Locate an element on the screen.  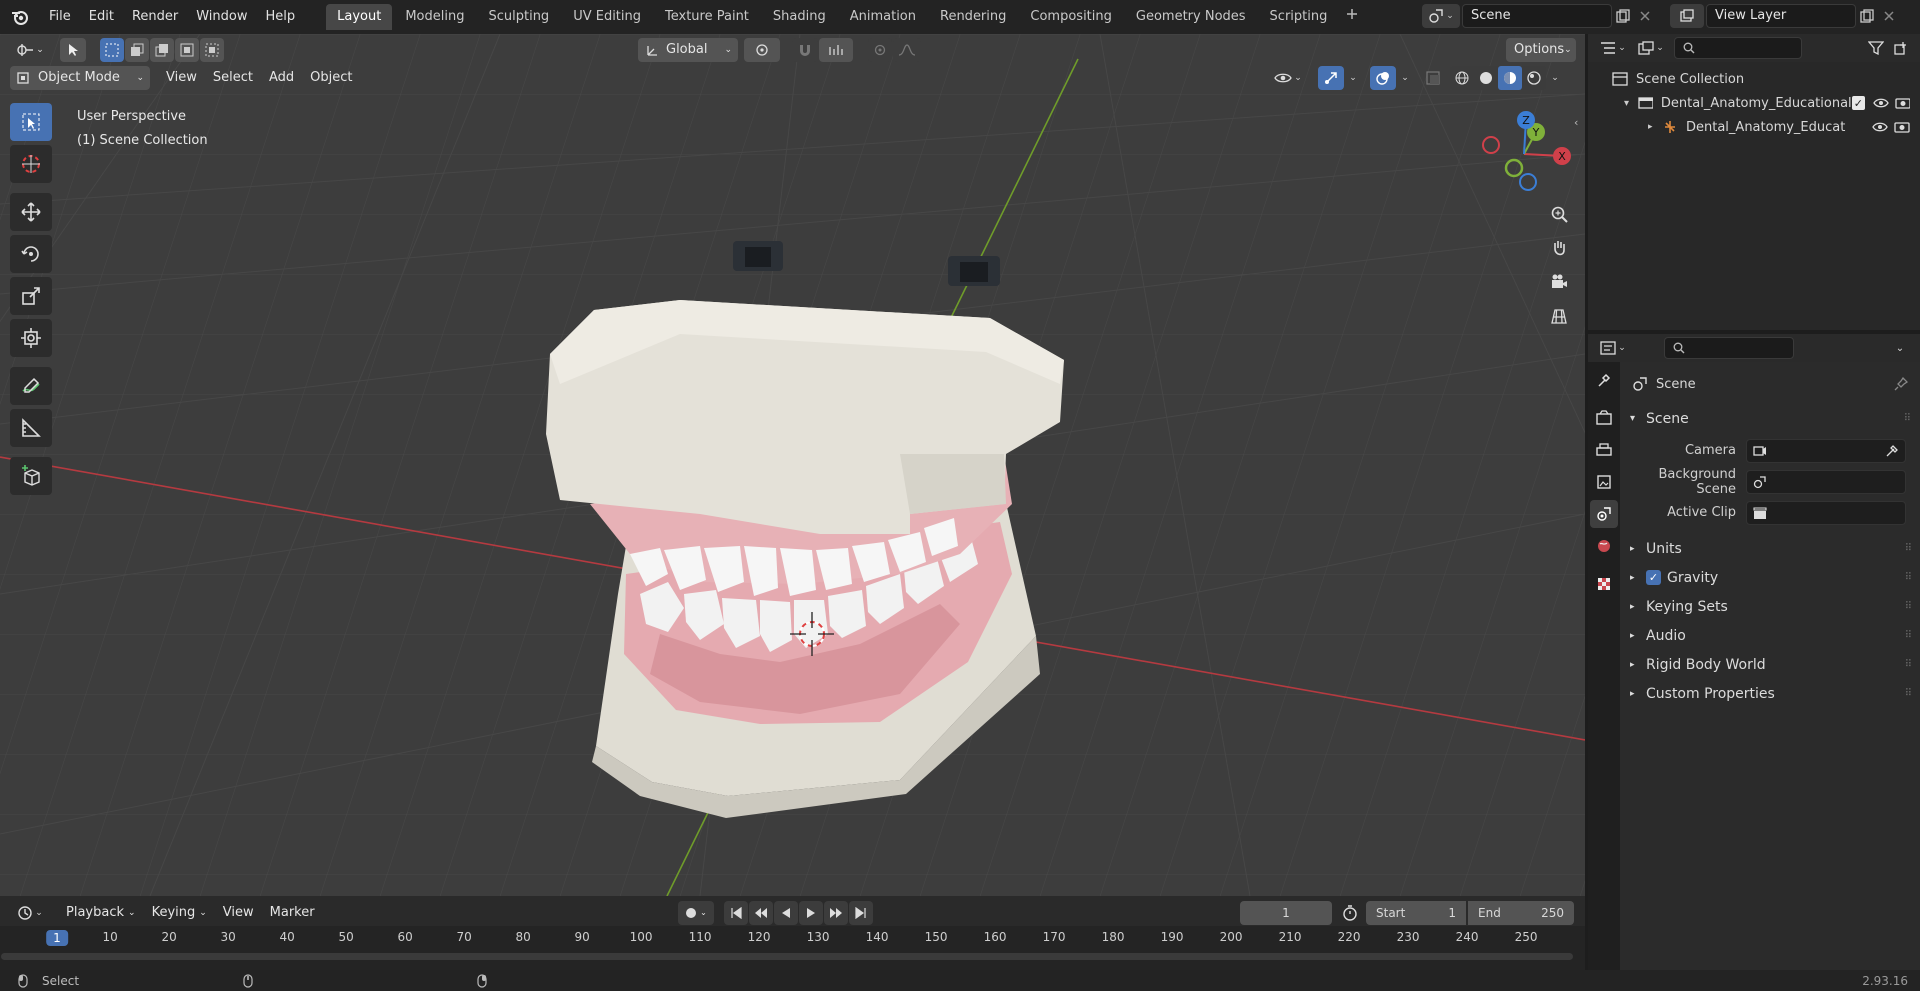
editor-type-button: ⌄ is located at coordinates (30, 50).